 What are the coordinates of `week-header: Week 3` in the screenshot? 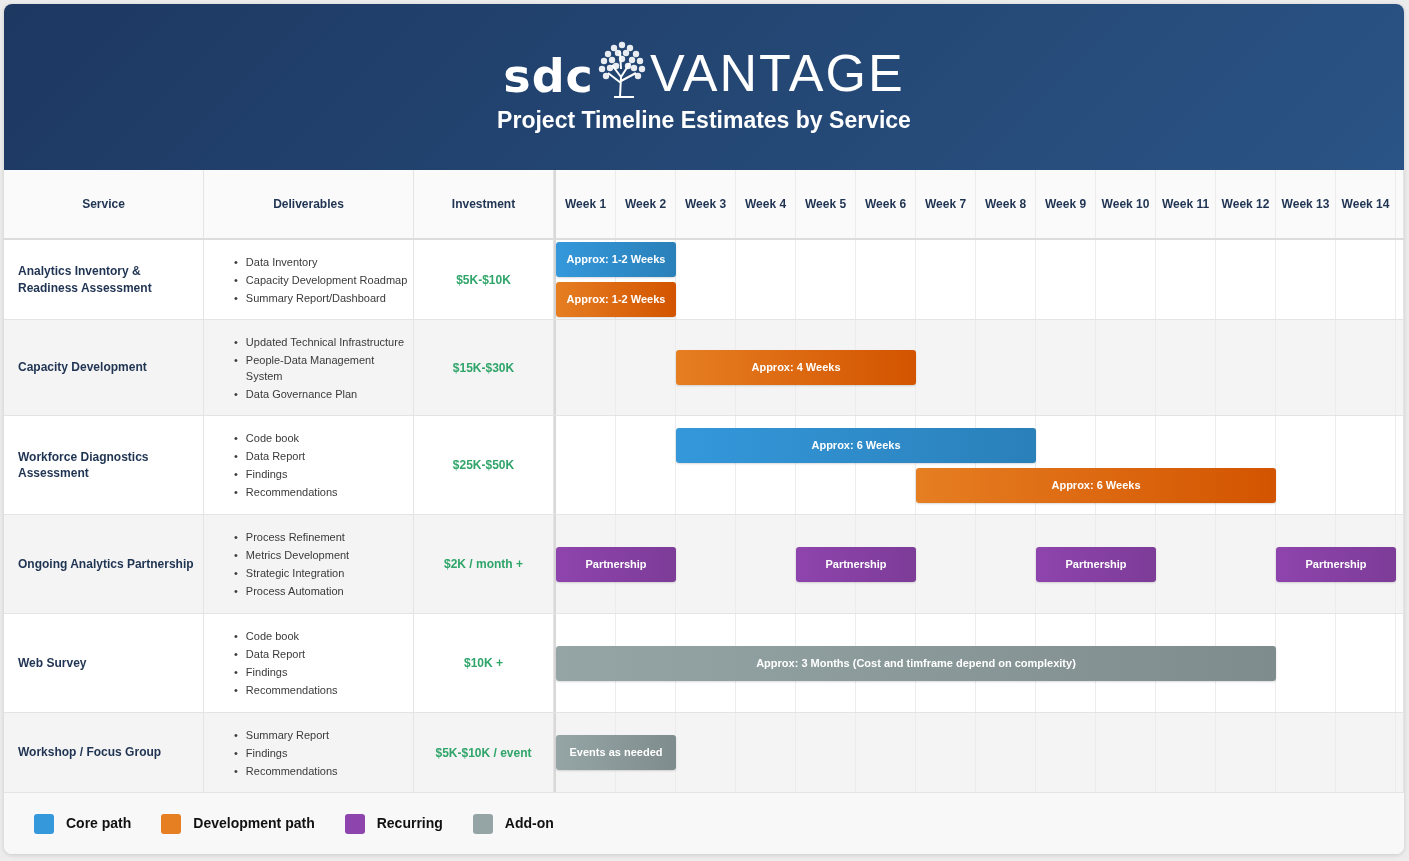 It's located at (706, 204).